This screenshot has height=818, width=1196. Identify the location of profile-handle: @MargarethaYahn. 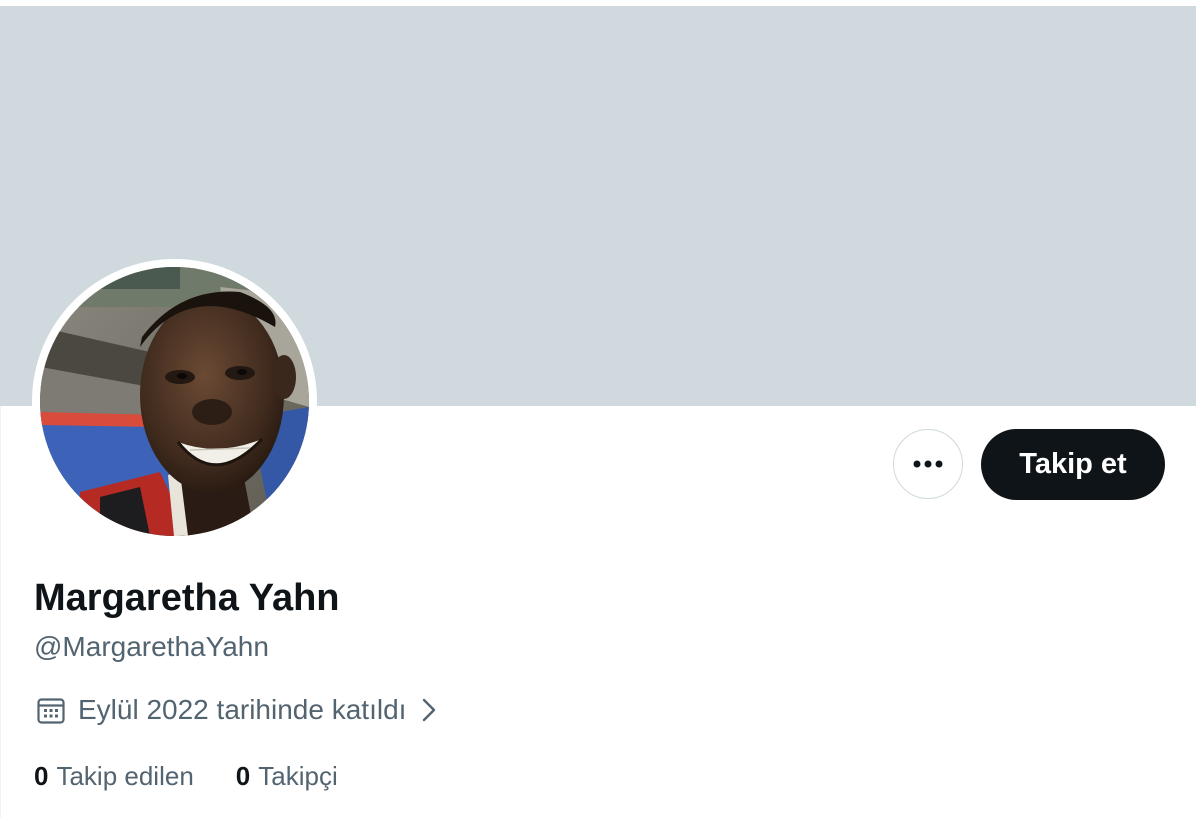
(151, 646).